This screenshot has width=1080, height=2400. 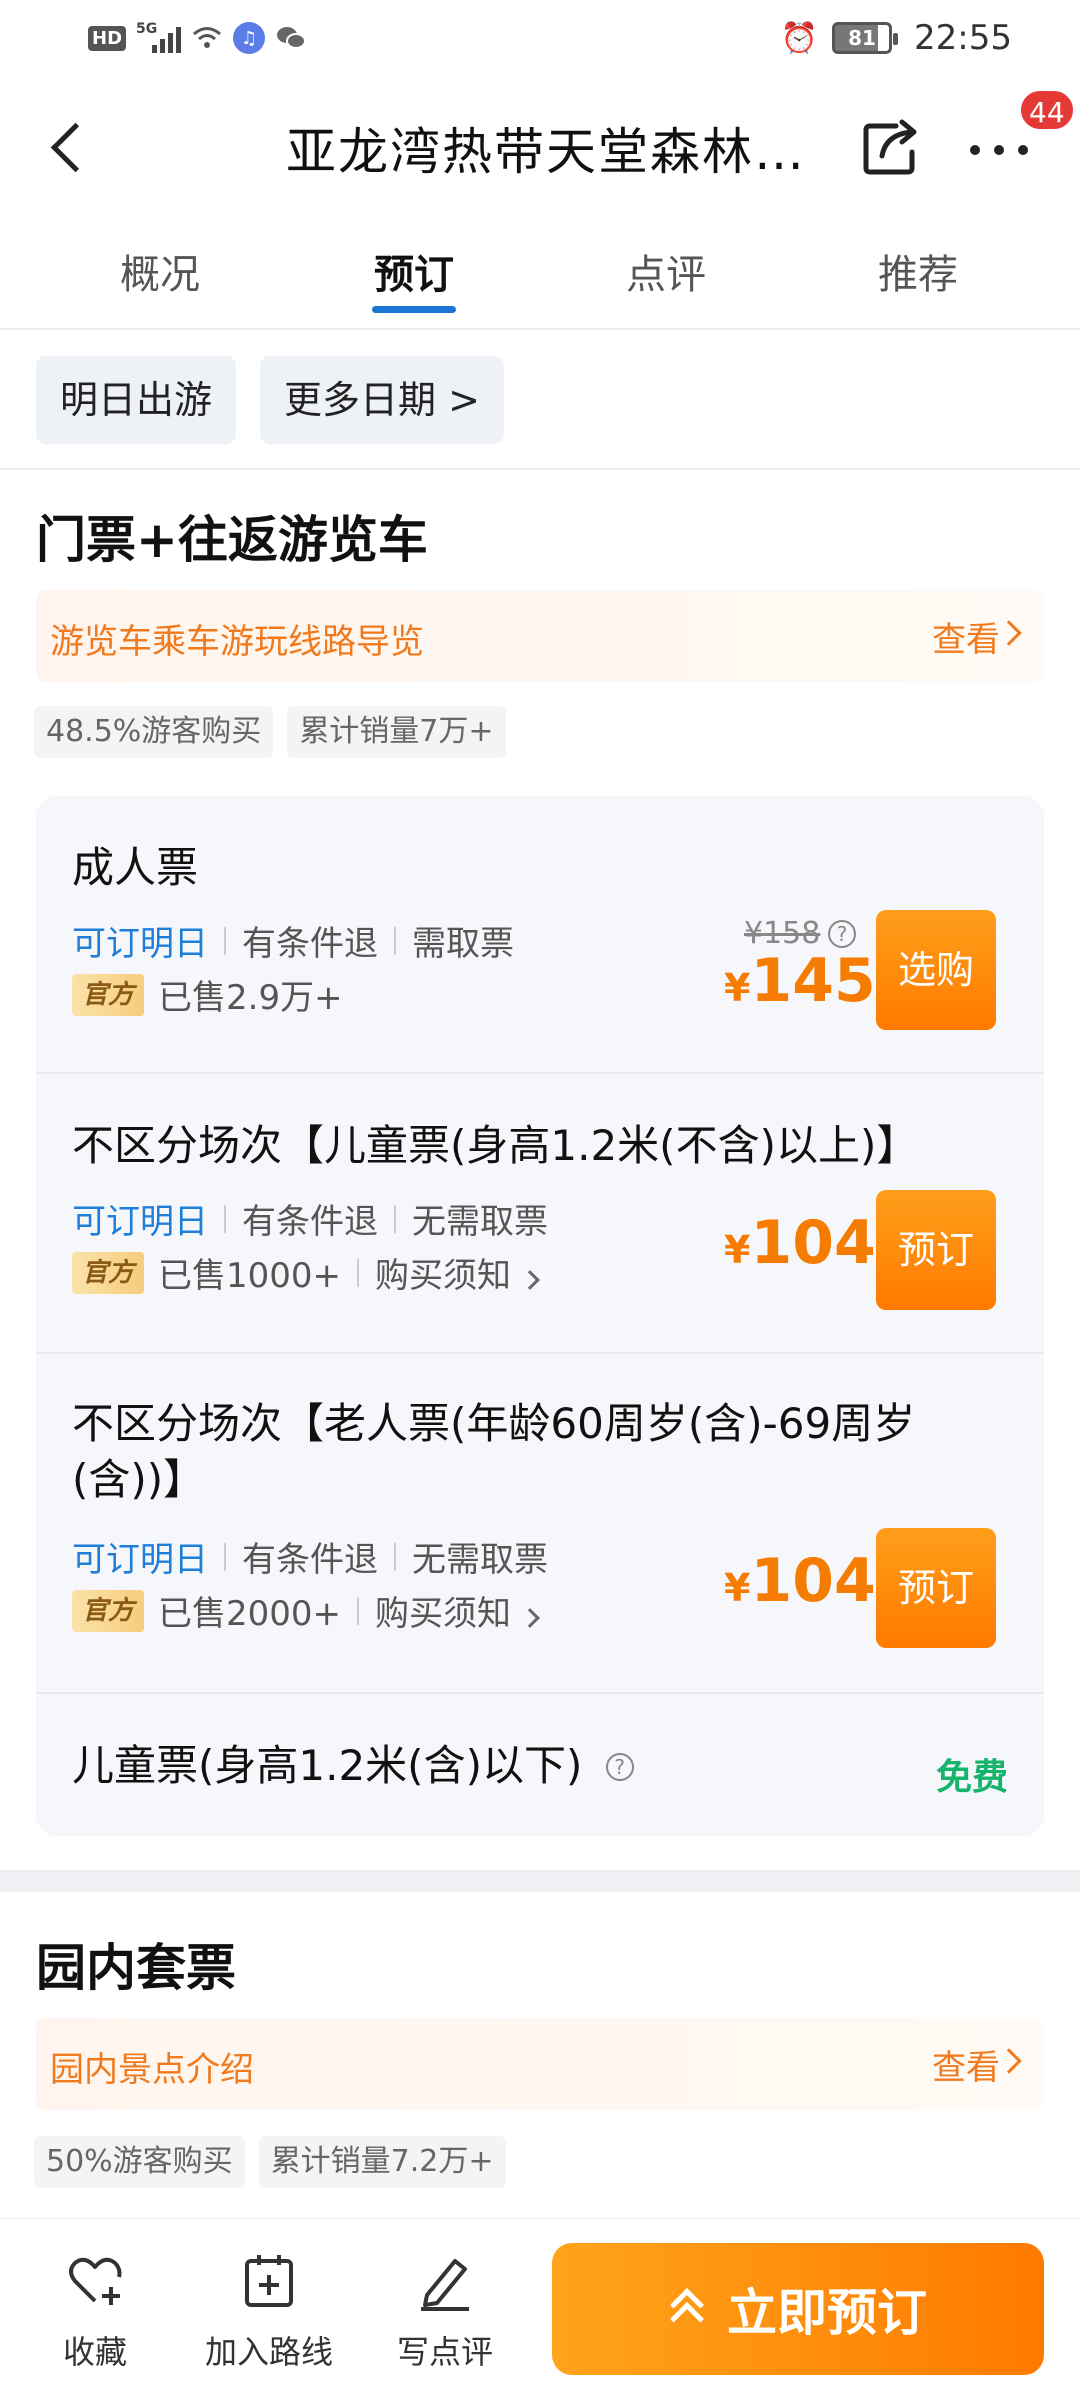 I want to click on ticket-name: 成人票, so click(x=135, y=867).